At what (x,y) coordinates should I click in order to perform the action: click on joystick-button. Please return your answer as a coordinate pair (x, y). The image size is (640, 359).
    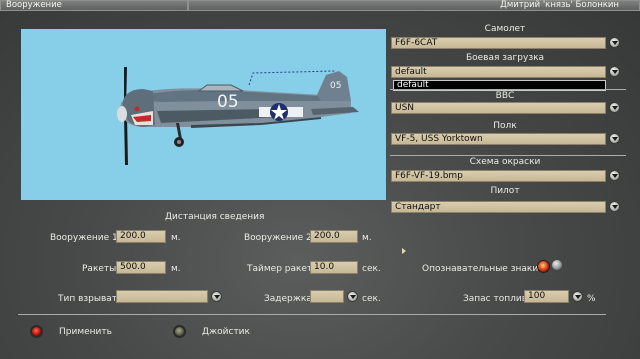
    Looking at the image, I should click on (179, 331).